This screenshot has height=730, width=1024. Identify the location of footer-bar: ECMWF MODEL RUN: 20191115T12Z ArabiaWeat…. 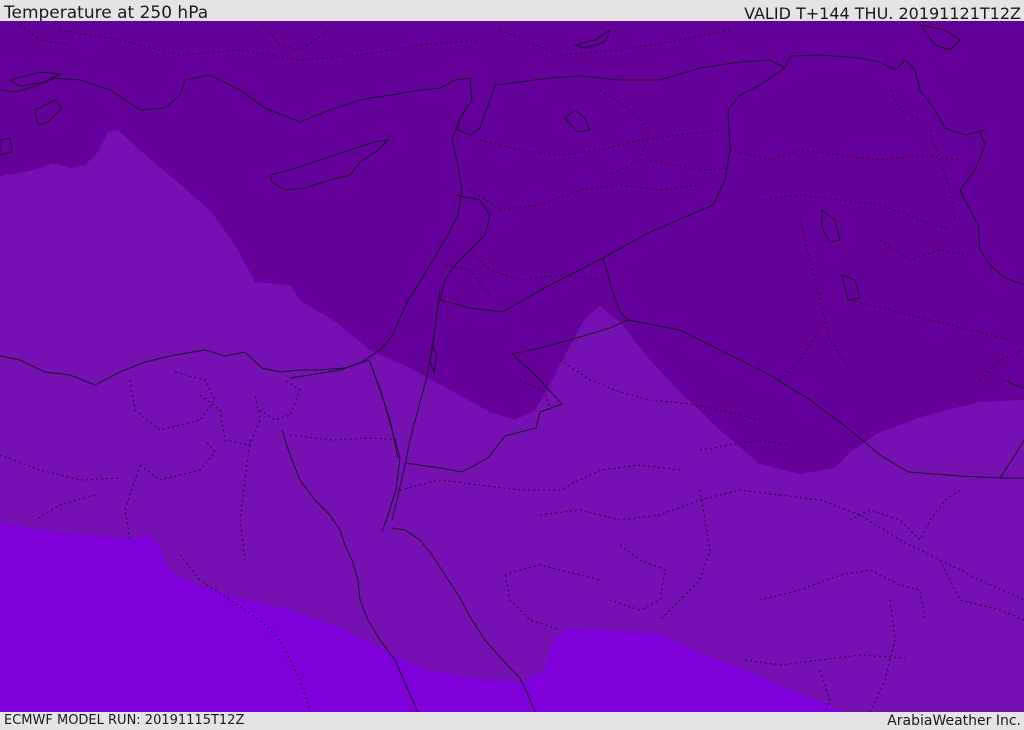
(512, 720).